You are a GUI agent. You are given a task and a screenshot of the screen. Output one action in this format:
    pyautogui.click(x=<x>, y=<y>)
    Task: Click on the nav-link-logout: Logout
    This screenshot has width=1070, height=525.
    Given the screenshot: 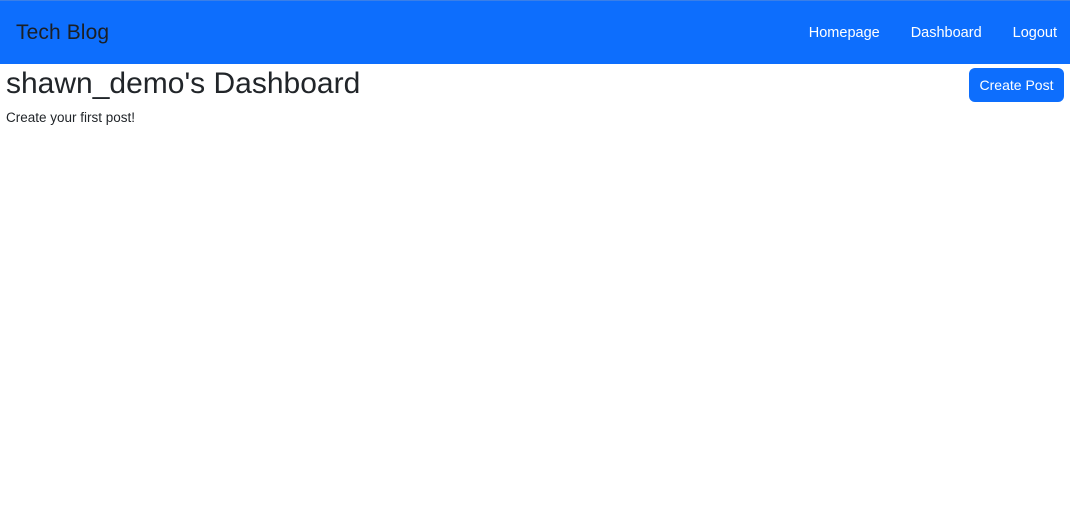 What is the action you would take?
    pyautogui.click(x=1035, y=33)
    